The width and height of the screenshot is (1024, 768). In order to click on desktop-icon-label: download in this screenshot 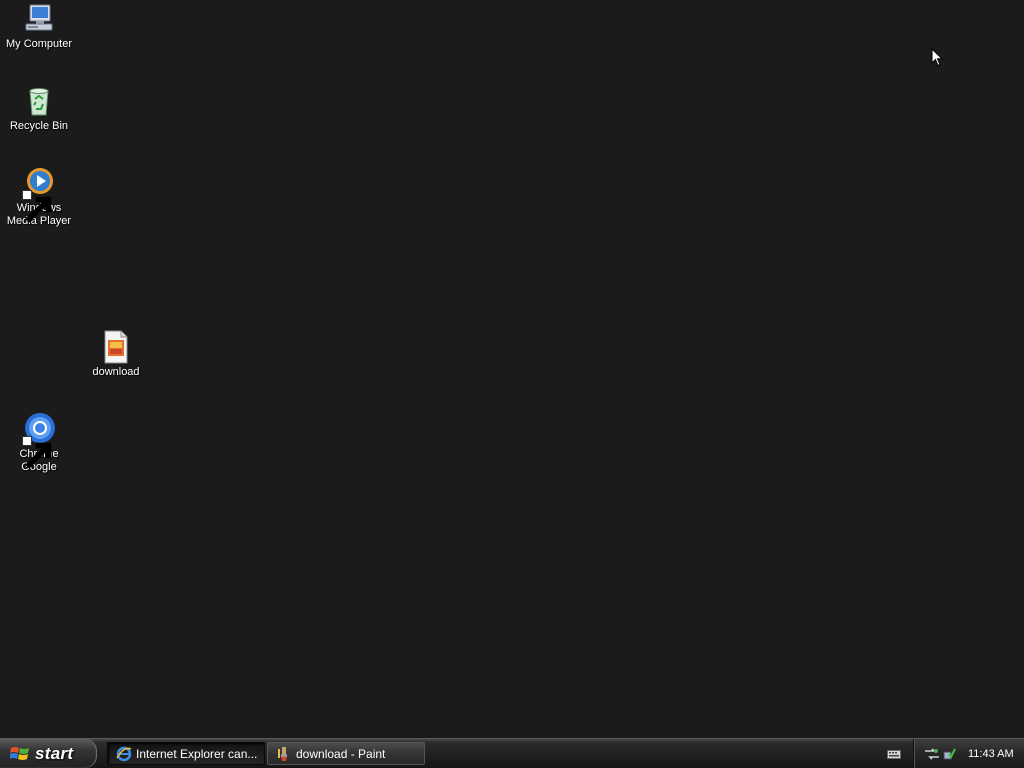, I will do `click(116, 372)`.